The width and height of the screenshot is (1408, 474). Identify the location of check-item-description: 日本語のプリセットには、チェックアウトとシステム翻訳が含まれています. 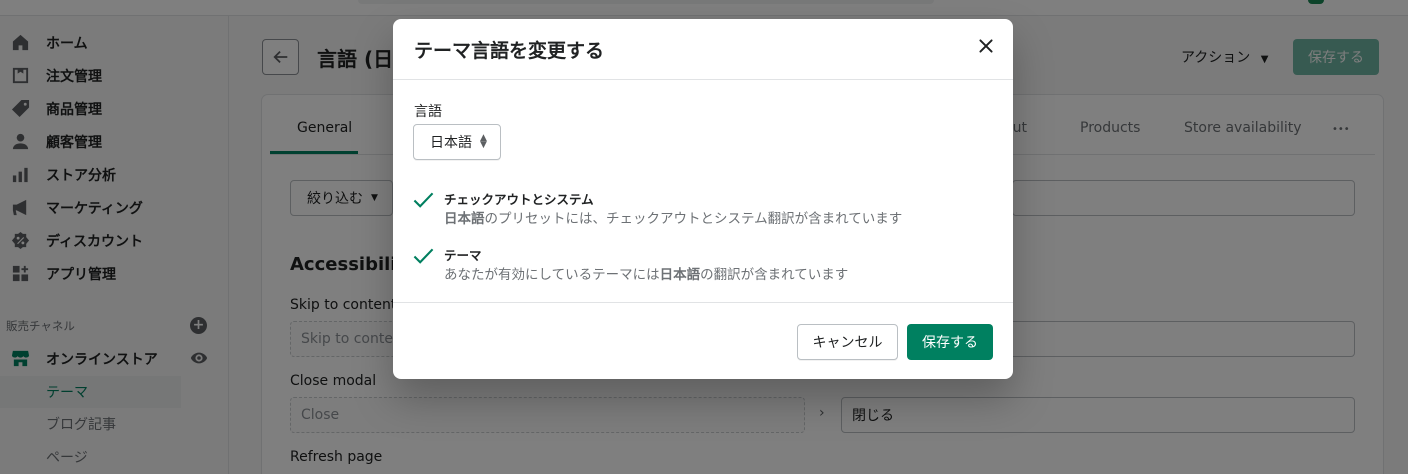
(673, 219).